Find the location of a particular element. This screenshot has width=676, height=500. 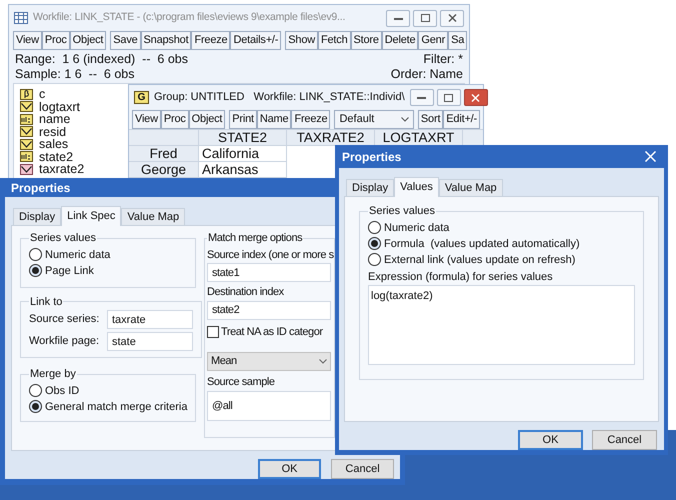

toolbar-button: Snapshot is located at coordinates (166, 40).